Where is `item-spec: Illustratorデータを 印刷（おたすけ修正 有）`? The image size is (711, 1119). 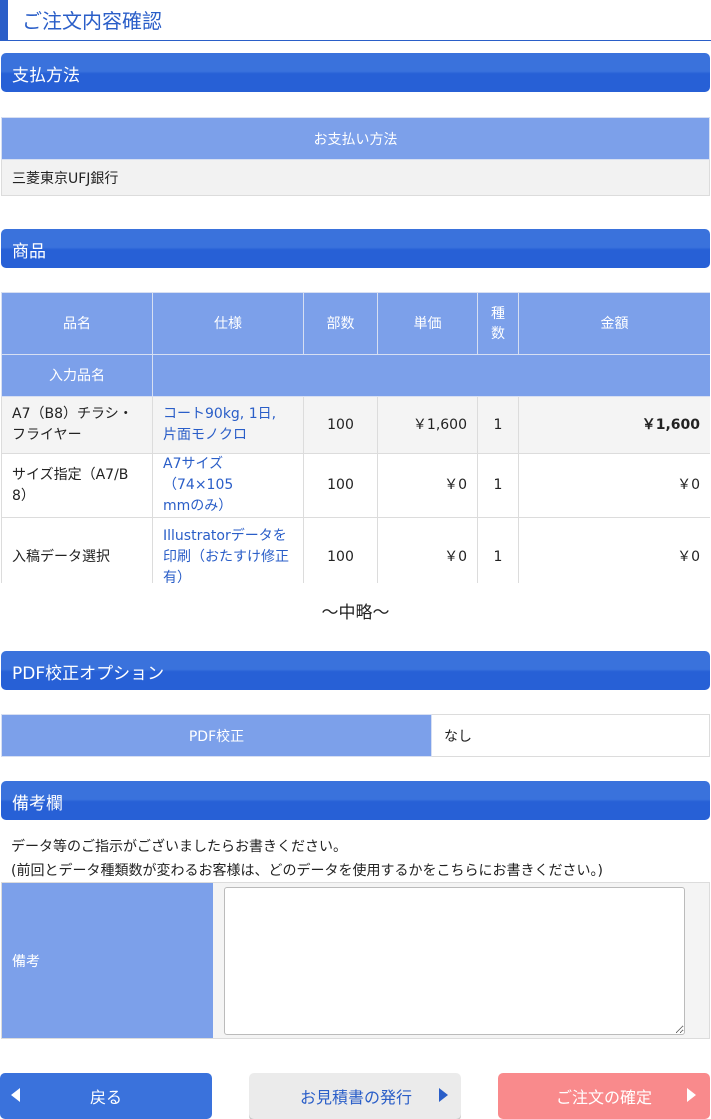
item-spec: Illustratorデータを 印刷（おたすけ修正 有） is located at coordinates (228, 550).